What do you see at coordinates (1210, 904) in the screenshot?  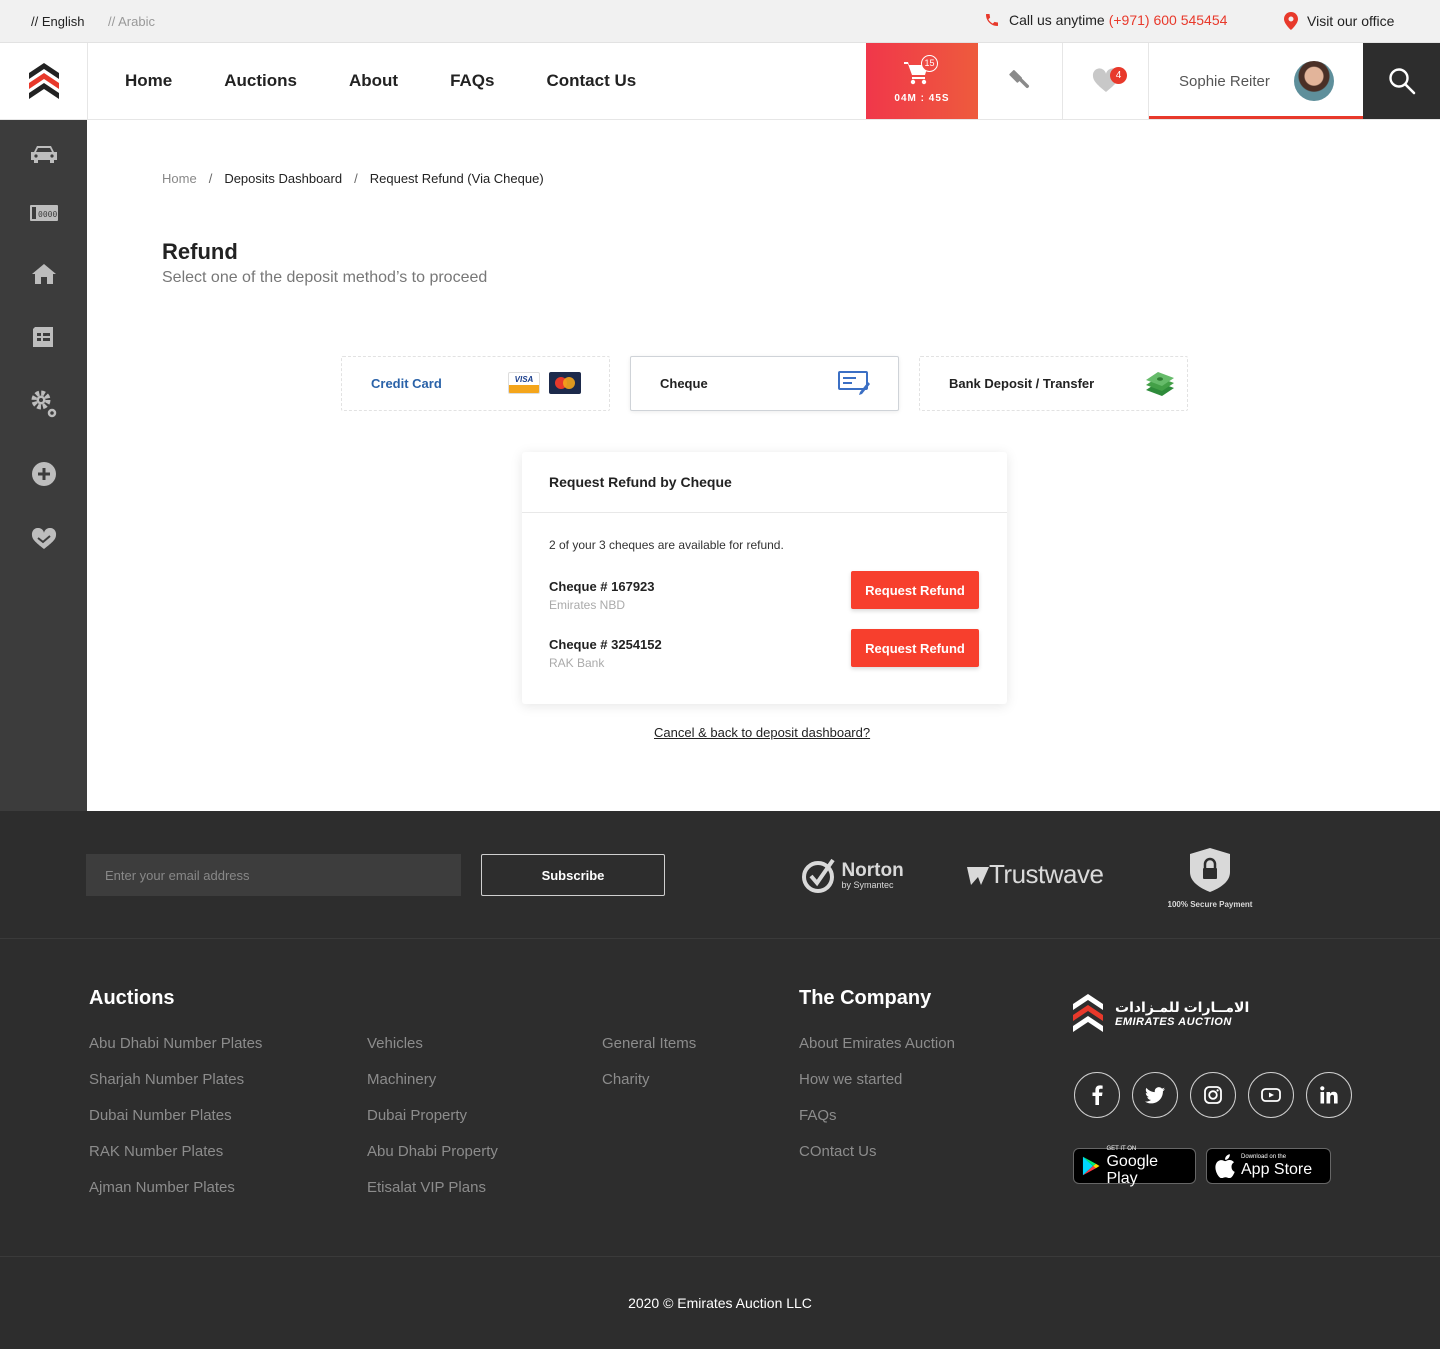 I see `secure-payment-text: 100% Secure Payment` at bounding box center [1210, 904].